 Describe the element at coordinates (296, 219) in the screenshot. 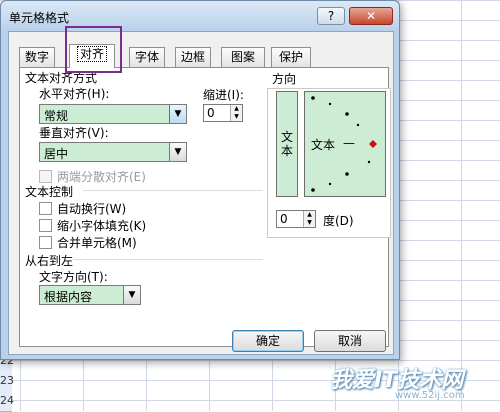

I see `degree-stepper: 0 ▲ ▼` at that location.